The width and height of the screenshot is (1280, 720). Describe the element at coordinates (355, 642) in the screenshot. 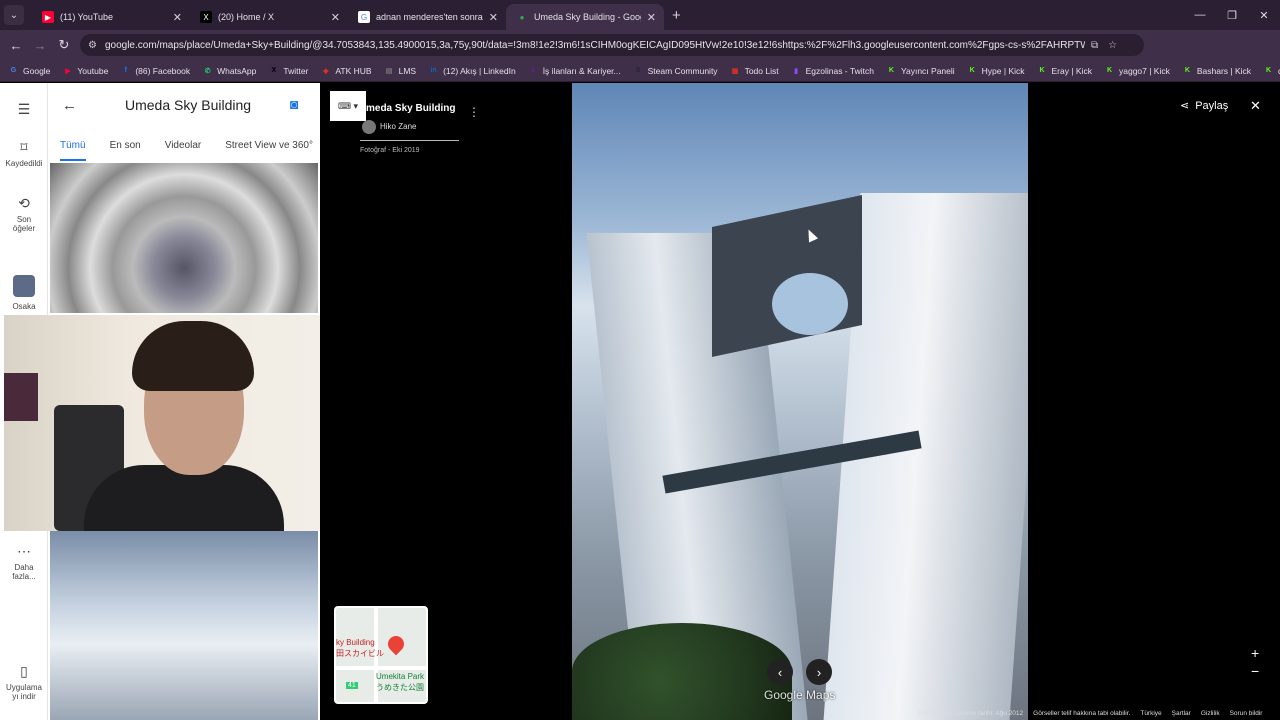

I see `map-label-place: ky Building` at that location.